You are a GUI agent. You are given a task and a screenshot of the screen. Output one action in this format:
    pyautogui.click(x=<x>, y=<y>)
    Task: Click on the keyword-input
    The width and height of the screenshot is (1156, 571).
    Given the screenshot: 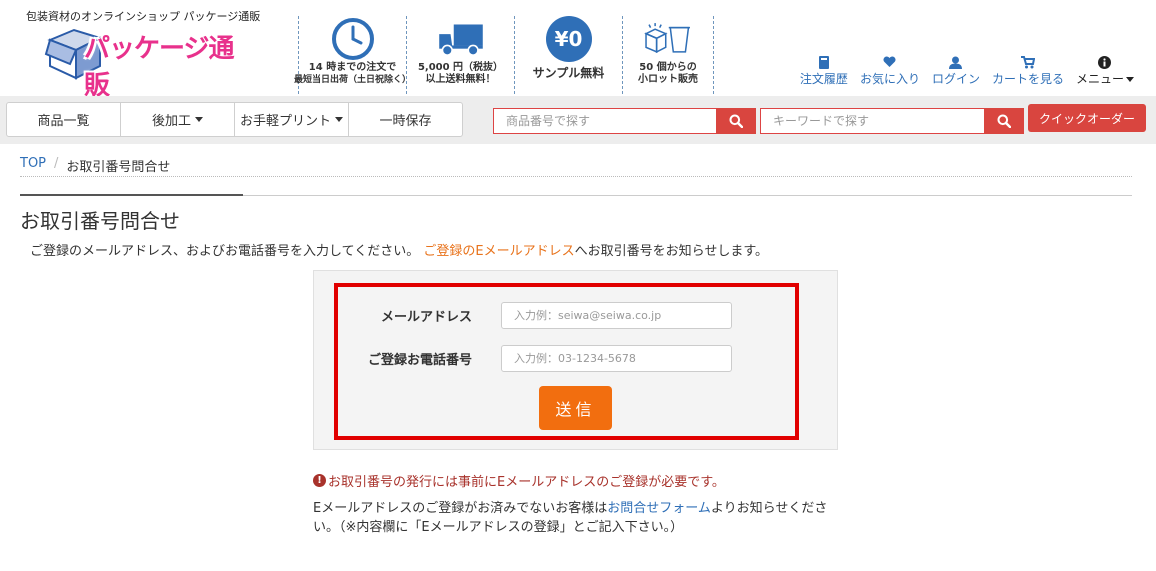 What is the action you would take?
    pyautogui.click(x=872, y=121)
    